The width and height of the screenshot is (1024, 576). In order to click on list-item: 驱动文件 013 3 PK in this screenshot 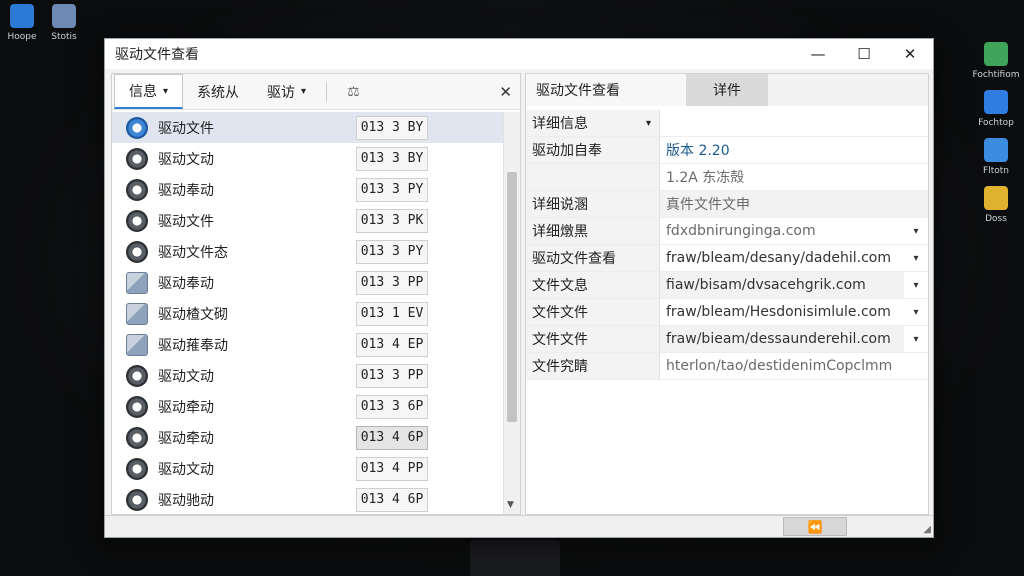, I will do `click(308, 220)`.